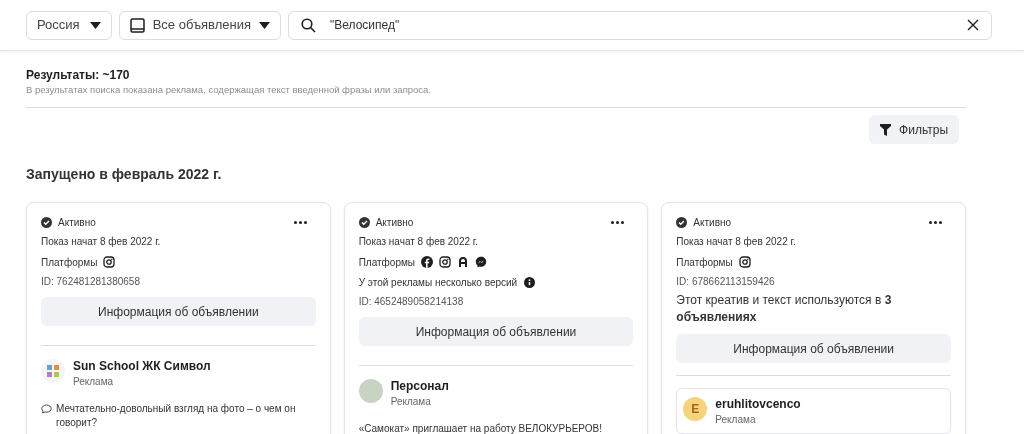 This screenshot has width=1024, height=434. I want to click on ad-id: ID: 4652489058214138, so click(411, 302).